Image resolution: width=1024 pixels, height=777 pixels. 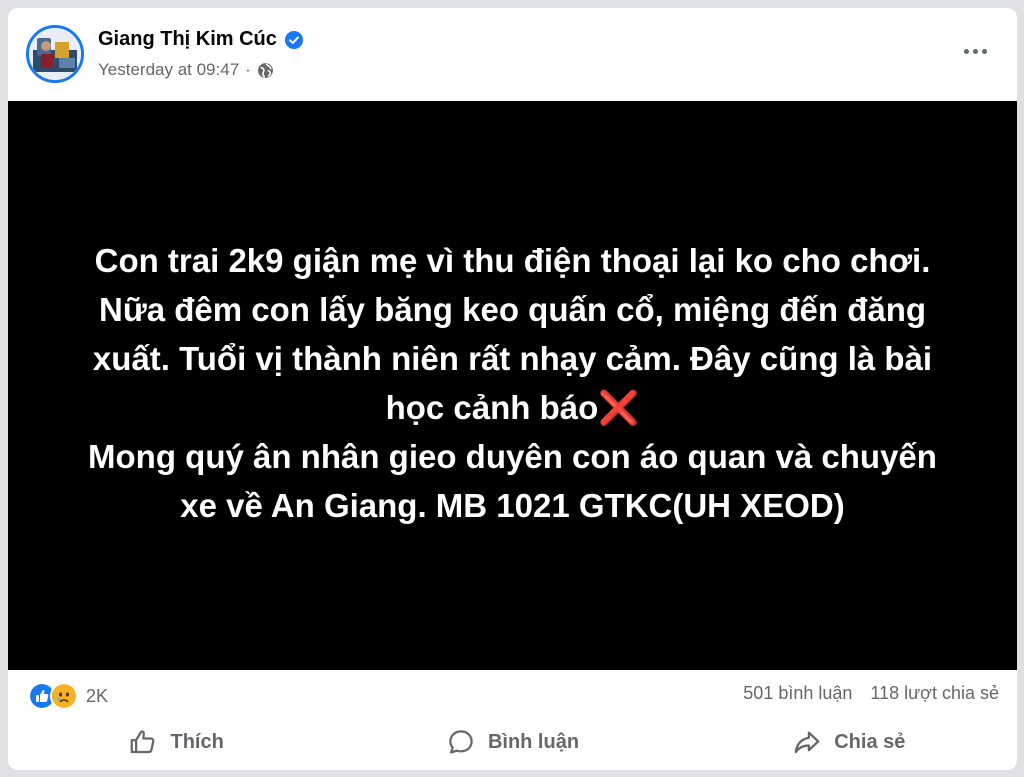 What do you see at coordinates (168, 70) in the screenshot?
I see `post-timestamp: Yesterday at 09:47` at bounding box center [168, 70].